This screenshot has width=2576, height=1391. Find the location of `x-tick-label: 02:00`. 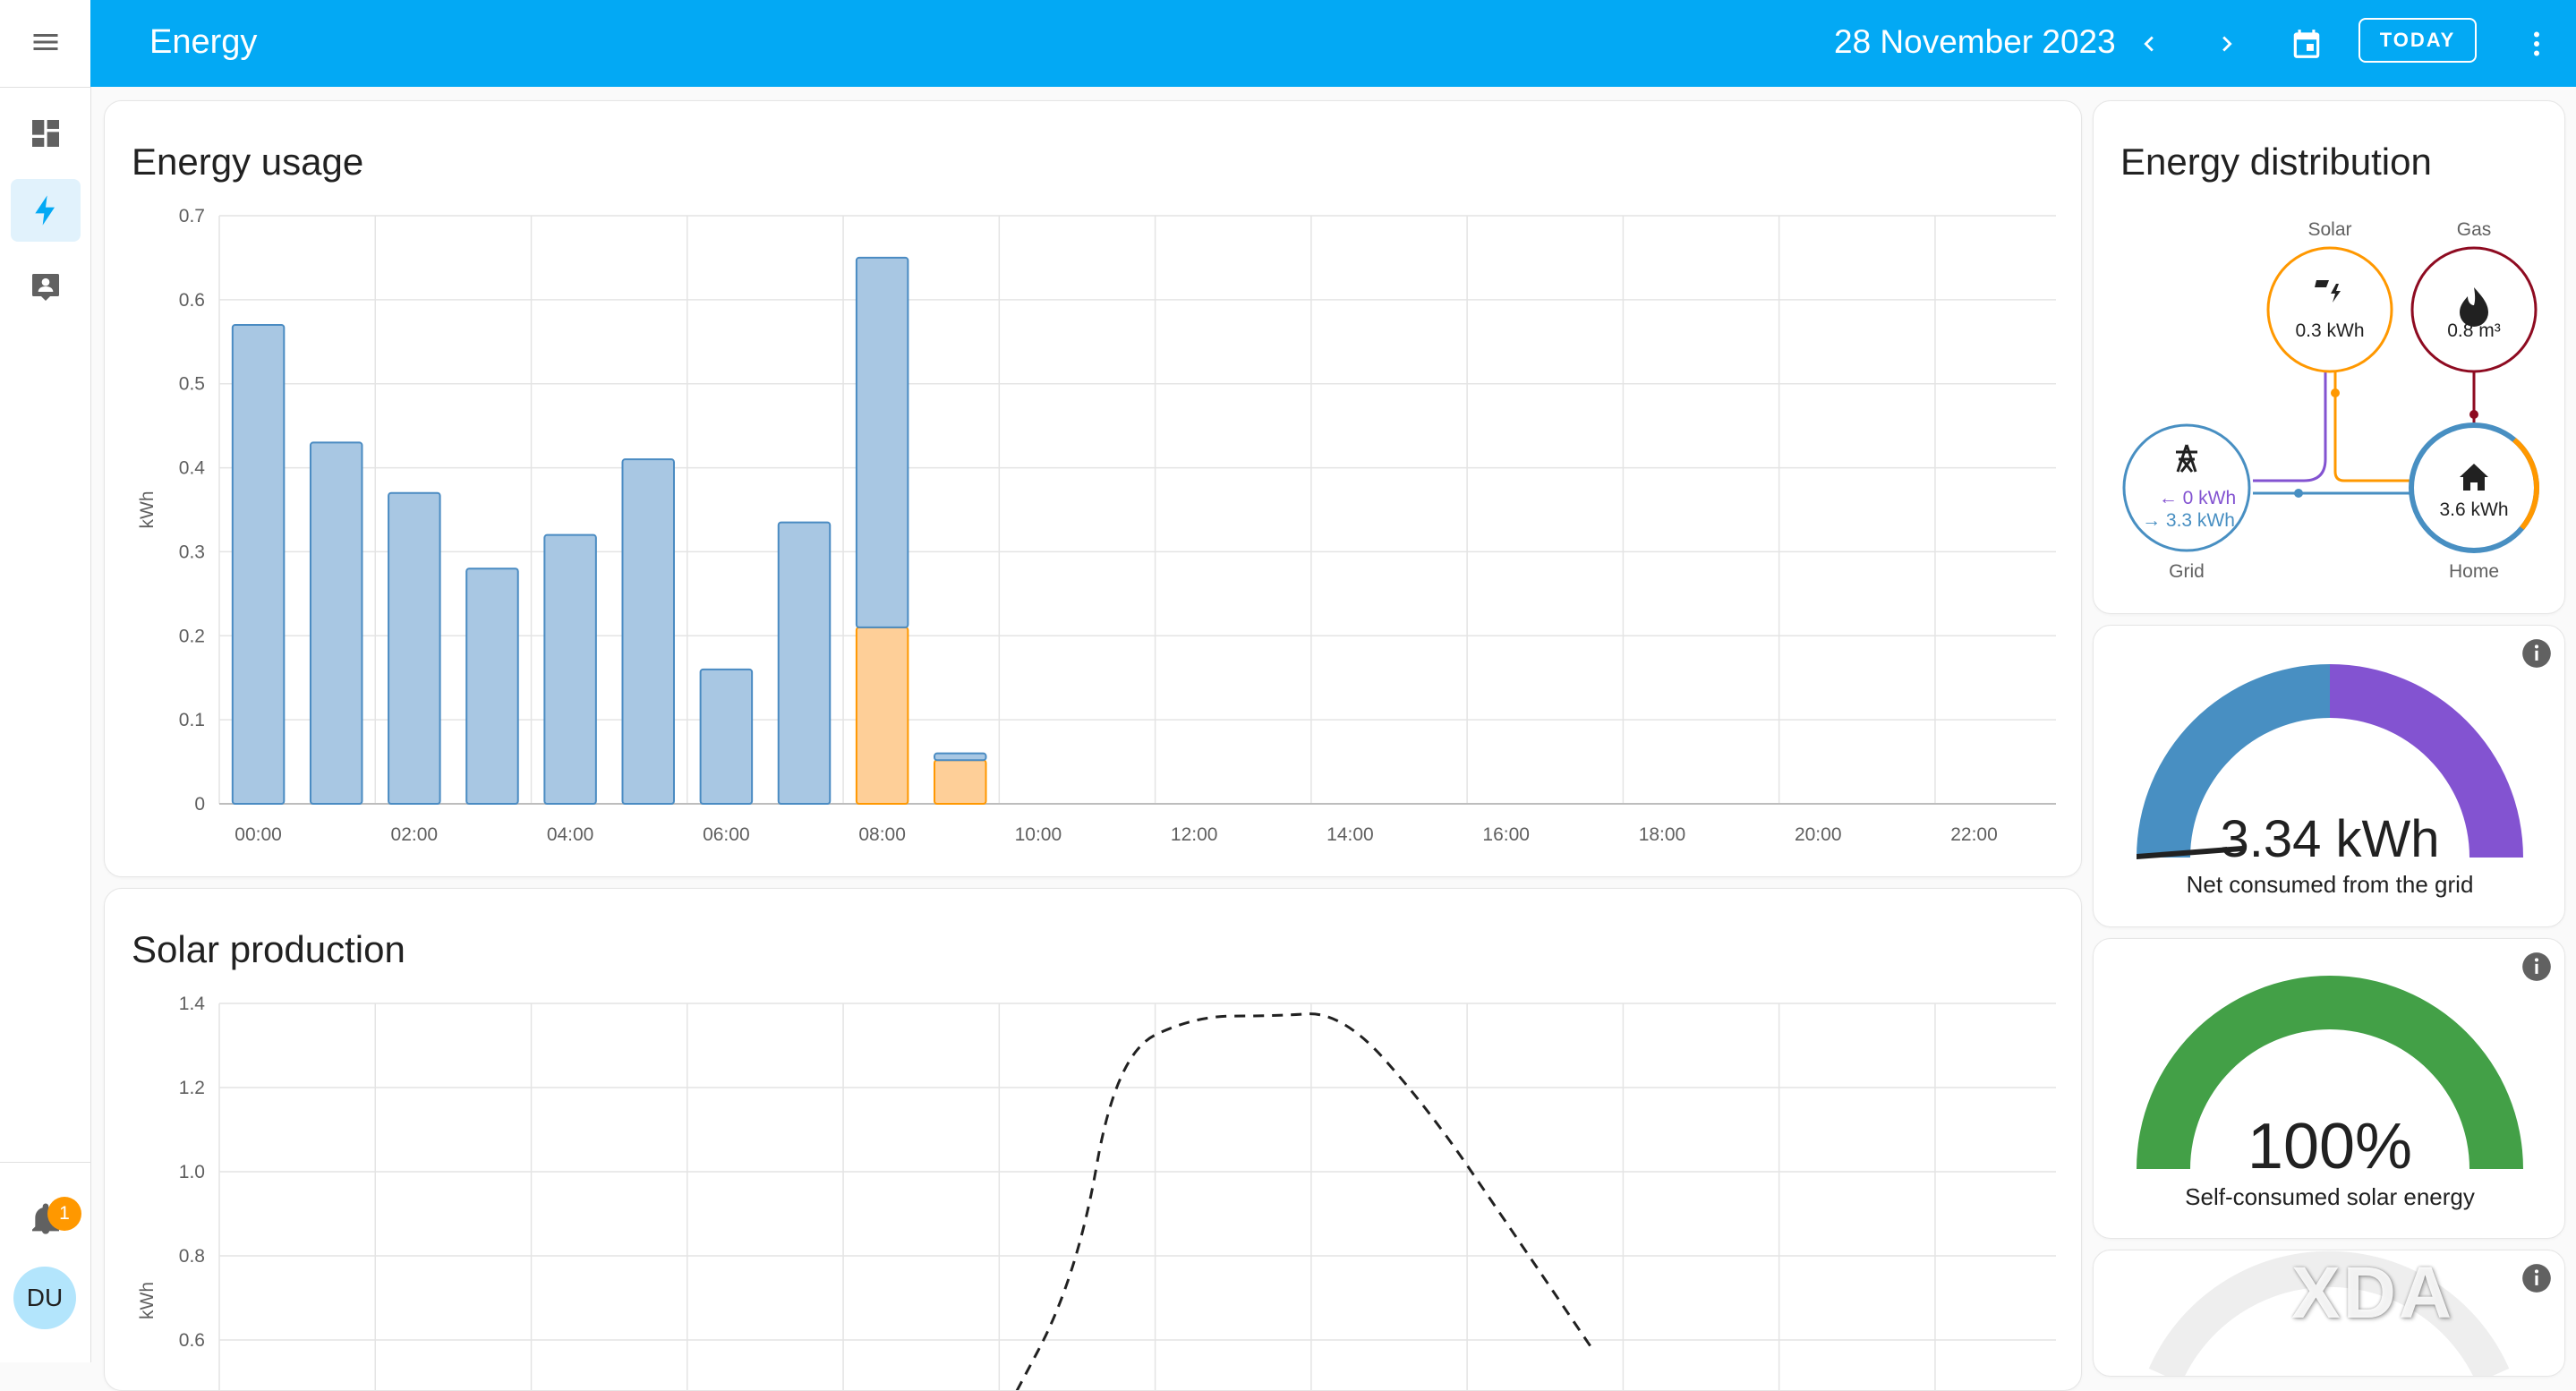

x-tick-label: 02:00 is located at coordinates (415, 835).